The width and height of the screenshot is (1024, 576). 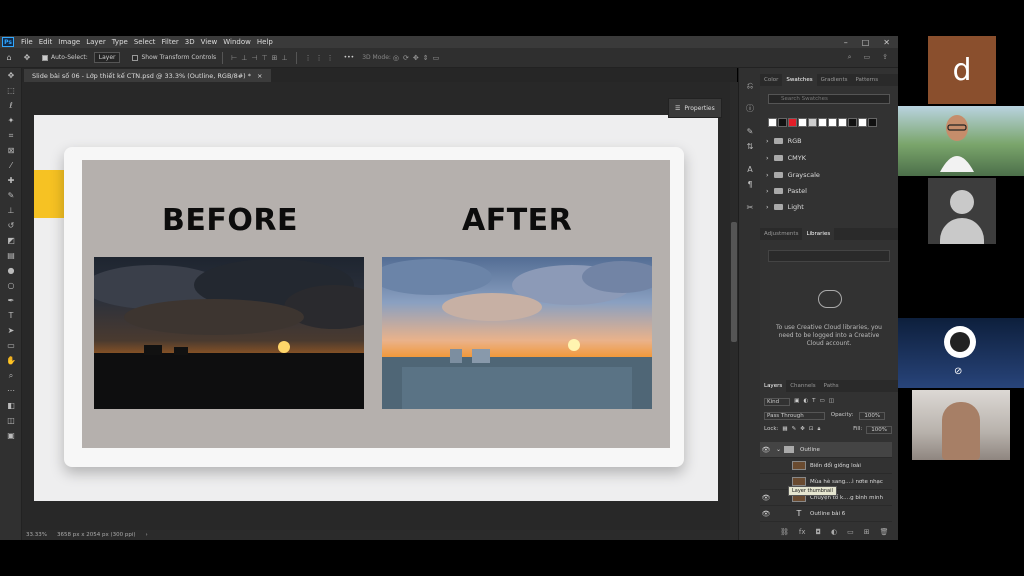 I want to click on chevron-down-icon: ⌄, so click(x=778, y=449).